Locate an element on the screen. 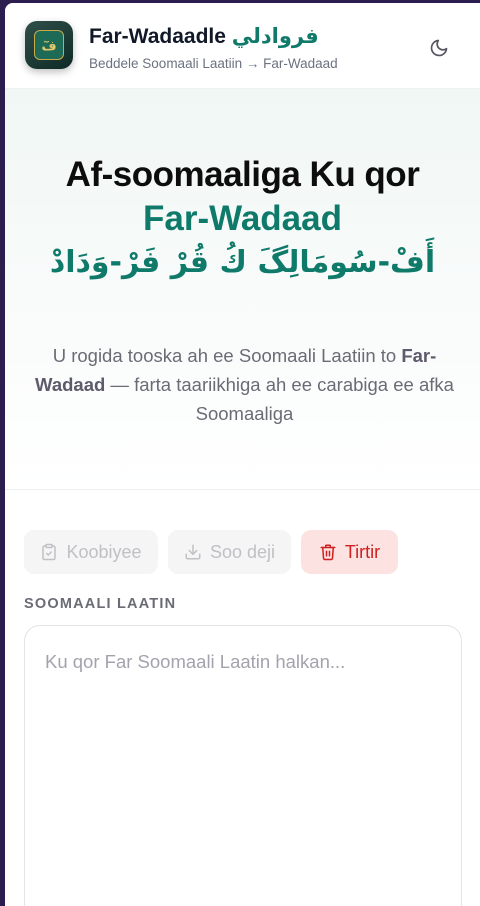 Image resolution: width=480 pixels, height=906 pixels. logo-glyph-icon: فٓ is located at coordinates (48, 46).